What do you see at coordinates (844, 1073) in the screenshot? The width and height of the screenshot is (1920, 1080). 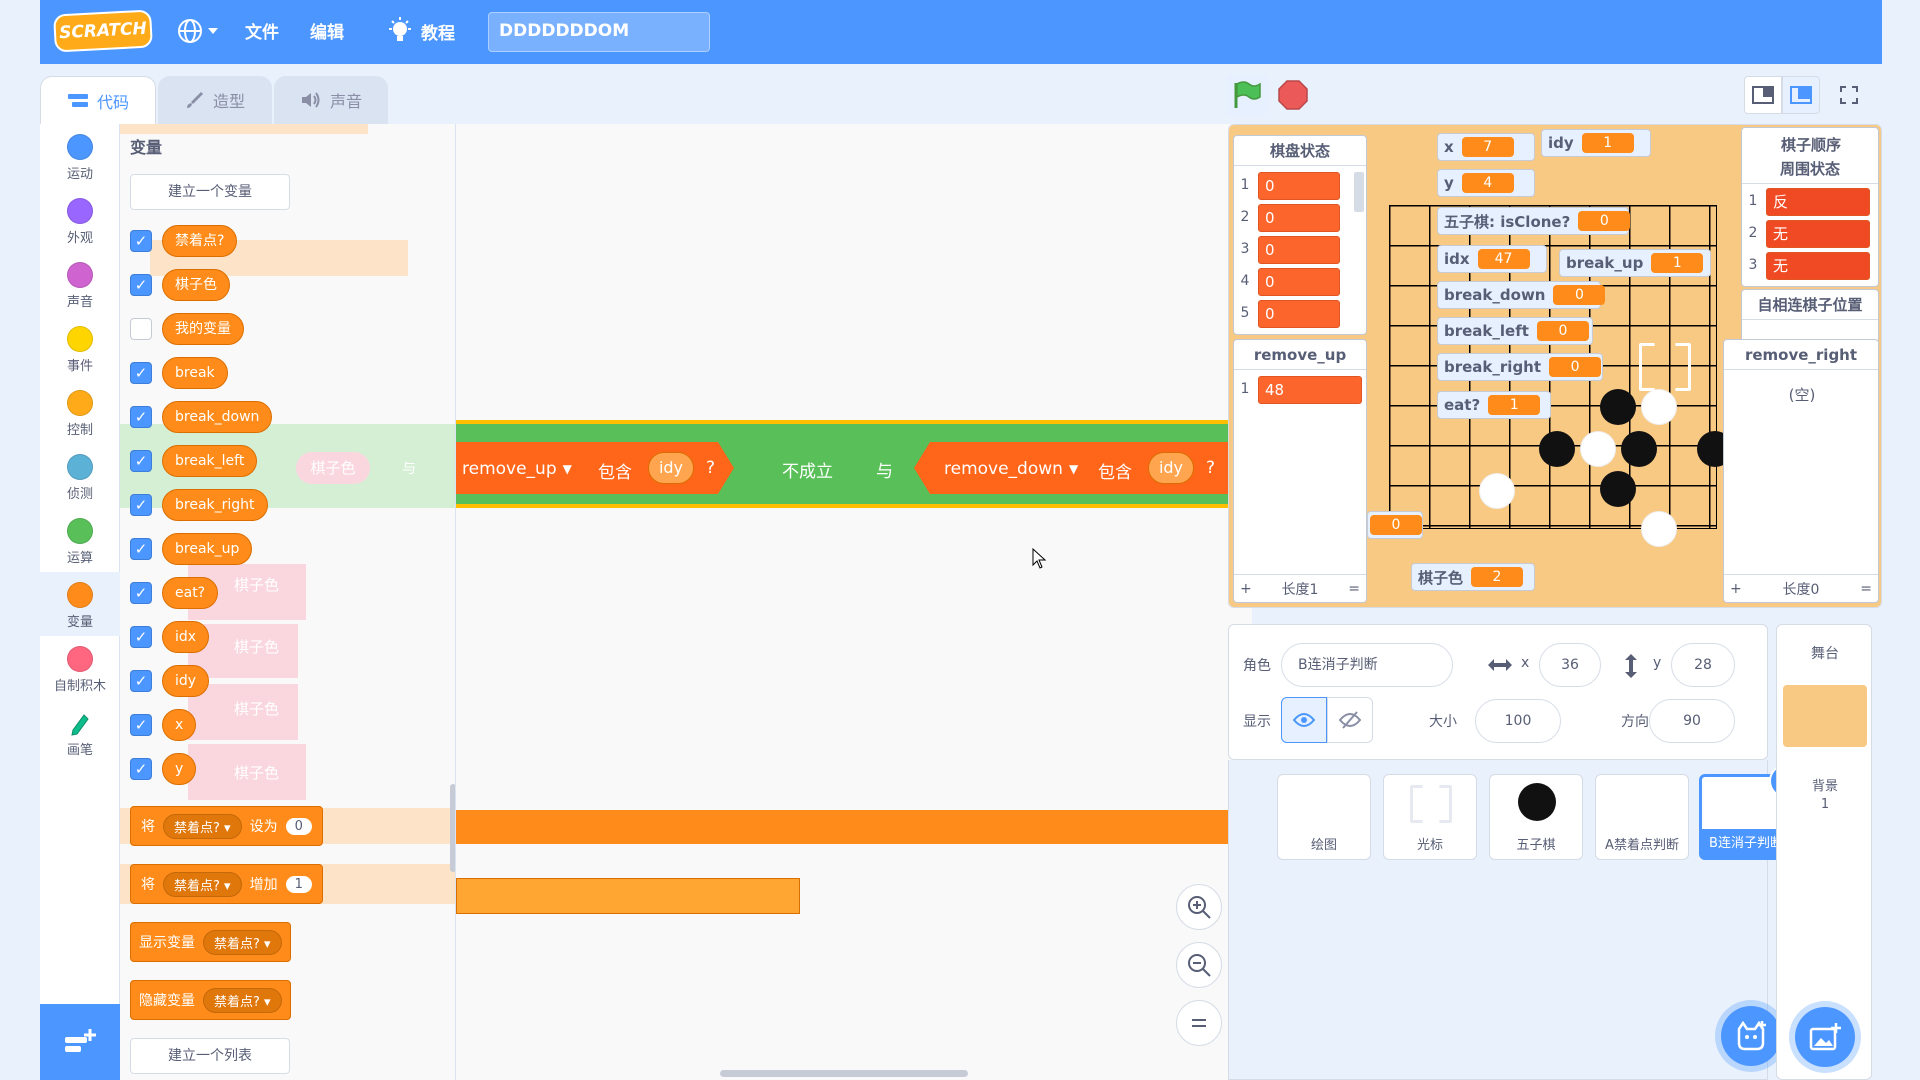 I see `workspace-hscrollbar` at bounding box center [844, 1073].